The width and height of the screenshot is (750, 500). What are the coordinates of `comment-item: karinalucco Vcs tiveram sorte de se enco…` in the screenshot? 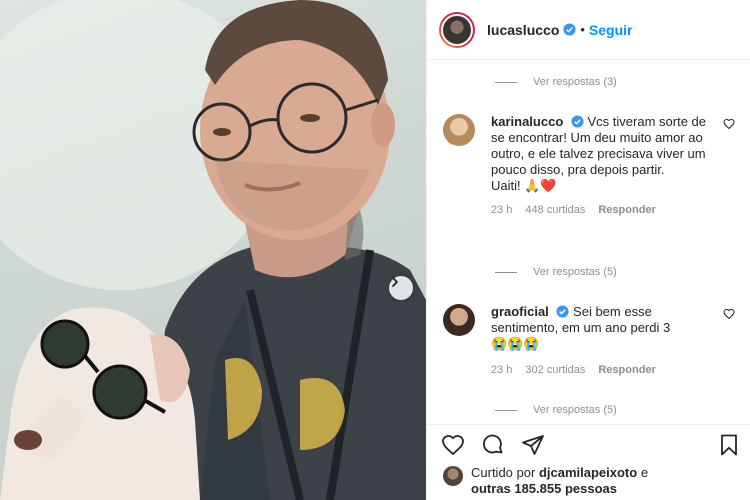 It's located at (589, 165).